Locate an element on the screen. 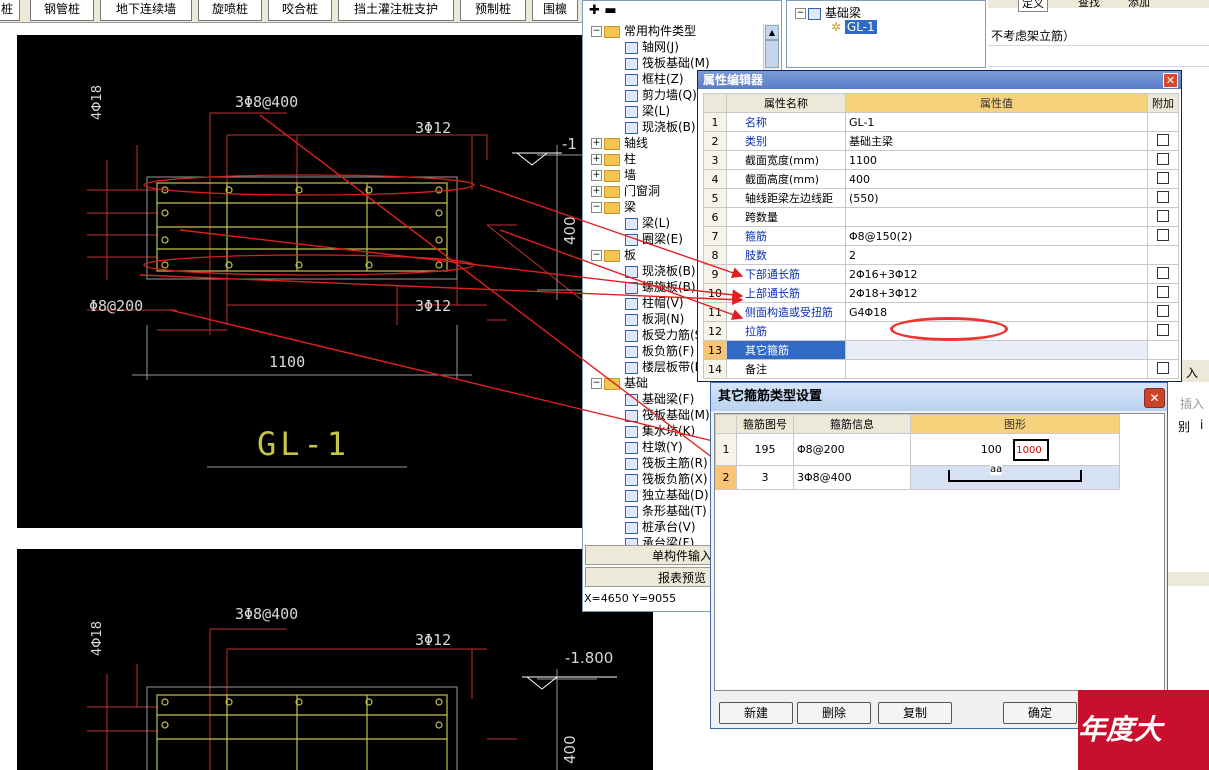 The image size is (1209, 770). ok-button: 确定 is located at coordinates (1040, 713).